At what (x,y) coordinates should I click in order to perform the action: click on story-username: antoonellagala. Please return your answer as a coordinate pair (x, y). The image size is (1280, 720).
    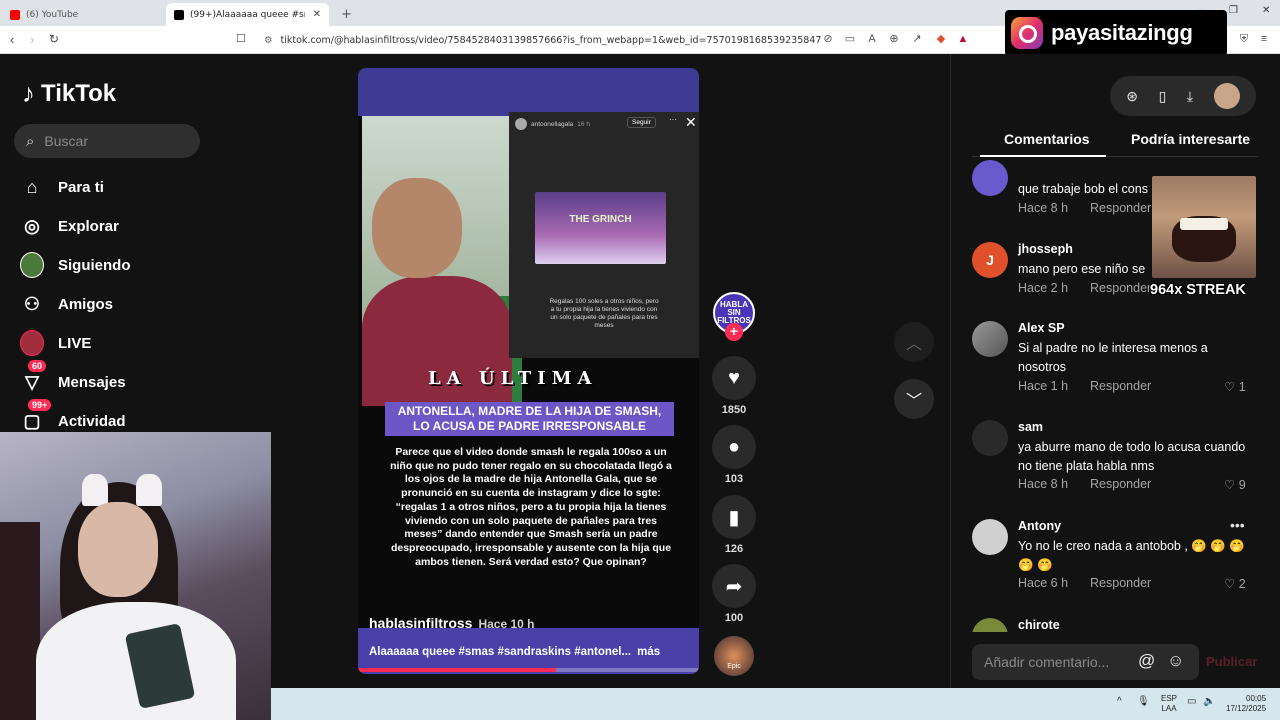
    Looking at the image, I should click on (552, 124).